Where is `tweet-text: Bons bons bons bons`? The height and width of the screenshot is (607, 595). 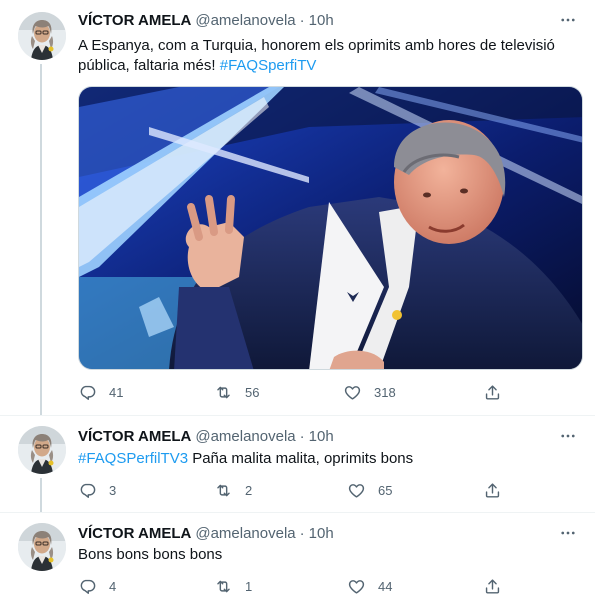 tweet-text: Bons bons bons bons is located at coordinates (150, 554).